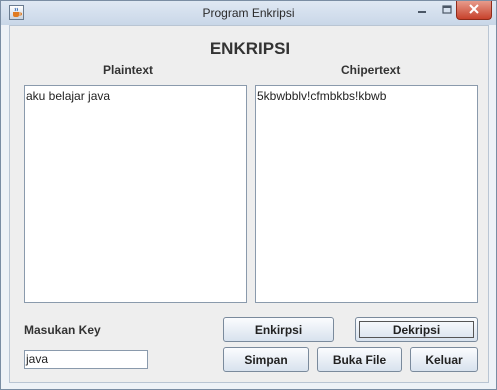 This screenshot has height=390, width=497. Describe the element at coordinates (86, 359) in the screenshot. I see `key-input: java` at that location.